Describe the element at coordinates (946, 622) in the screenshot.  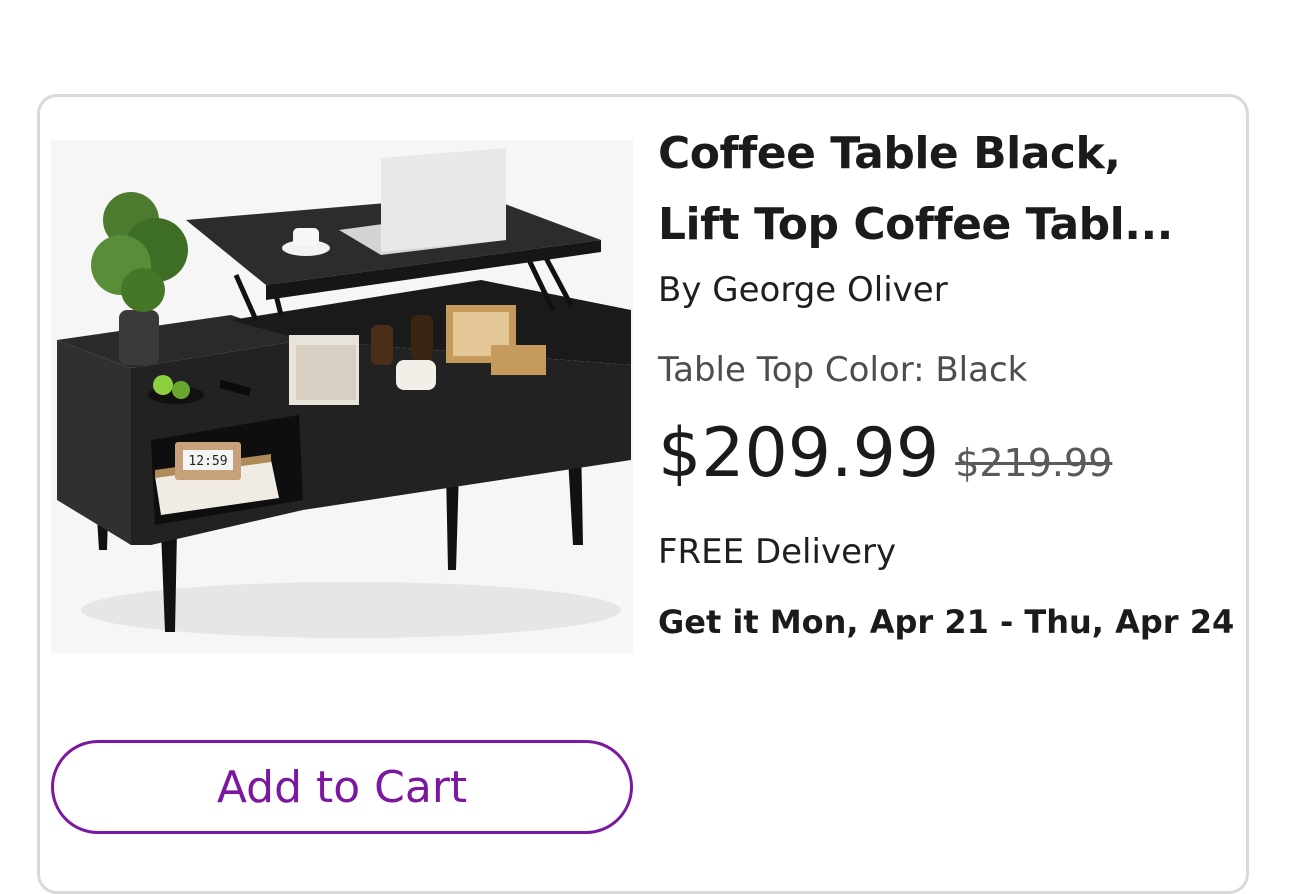
I see `delivery-eta: Get it Mon, Apr 21 - Thu, Apr 24` at that location.